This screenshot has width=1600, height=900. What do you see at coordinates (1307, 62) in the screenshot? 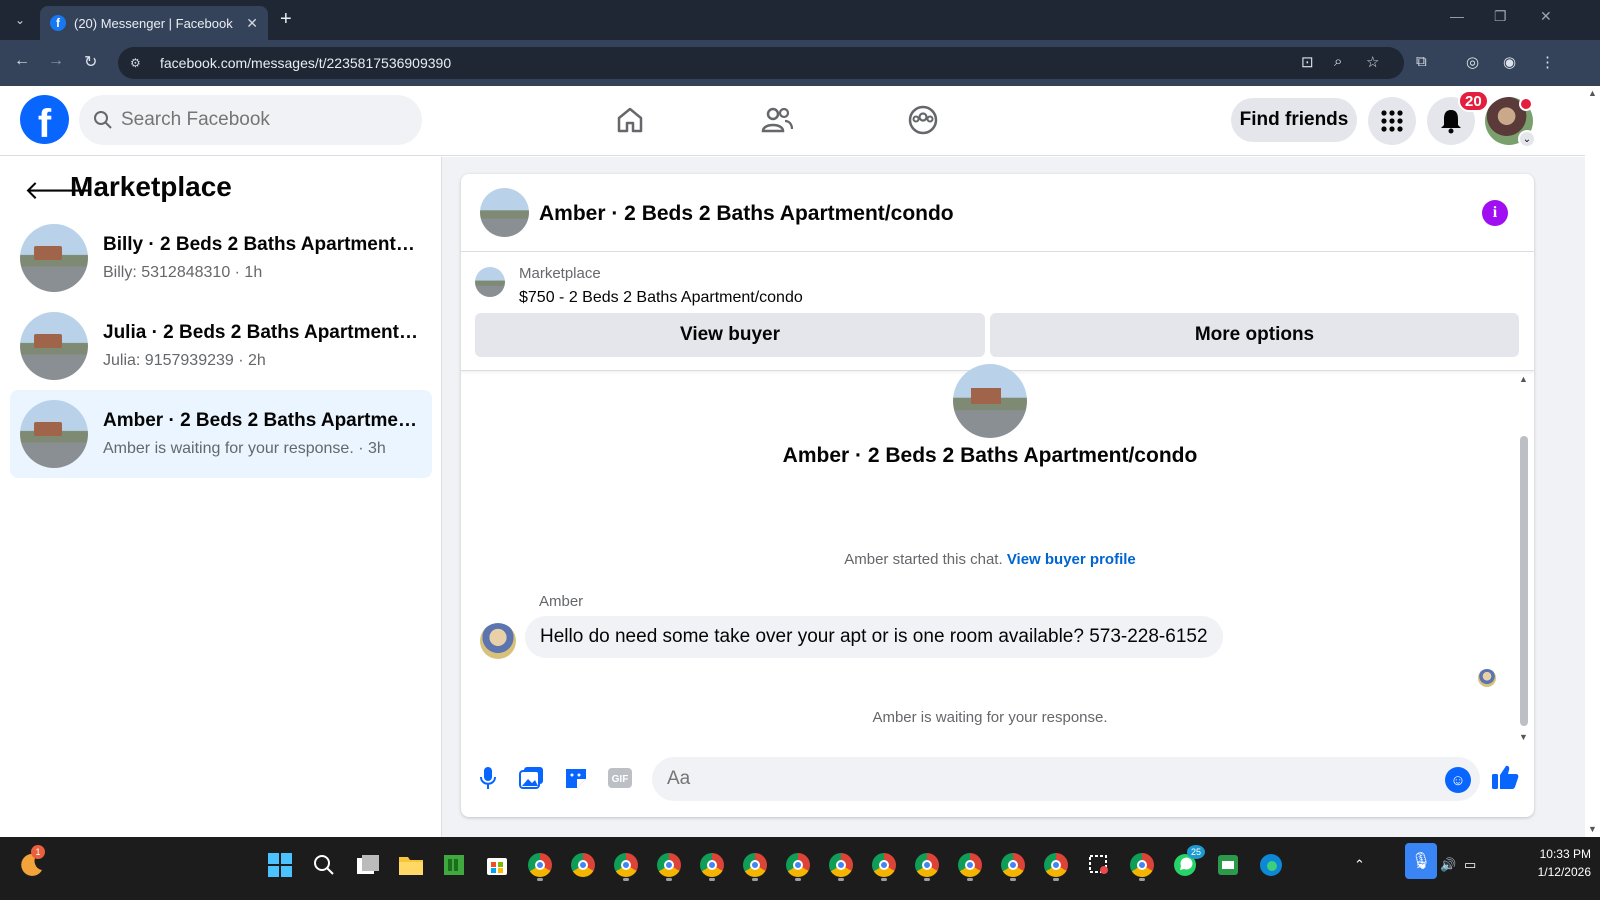
I see `install-app-icon: ⊡` at bounding box center [1307, 62].